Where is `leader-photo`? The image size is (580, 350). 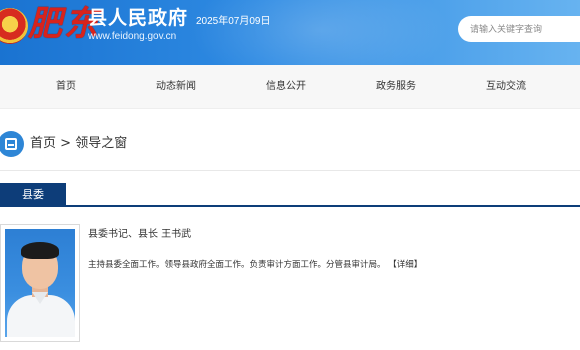 leader-photo is located at coordinates (40, 283).